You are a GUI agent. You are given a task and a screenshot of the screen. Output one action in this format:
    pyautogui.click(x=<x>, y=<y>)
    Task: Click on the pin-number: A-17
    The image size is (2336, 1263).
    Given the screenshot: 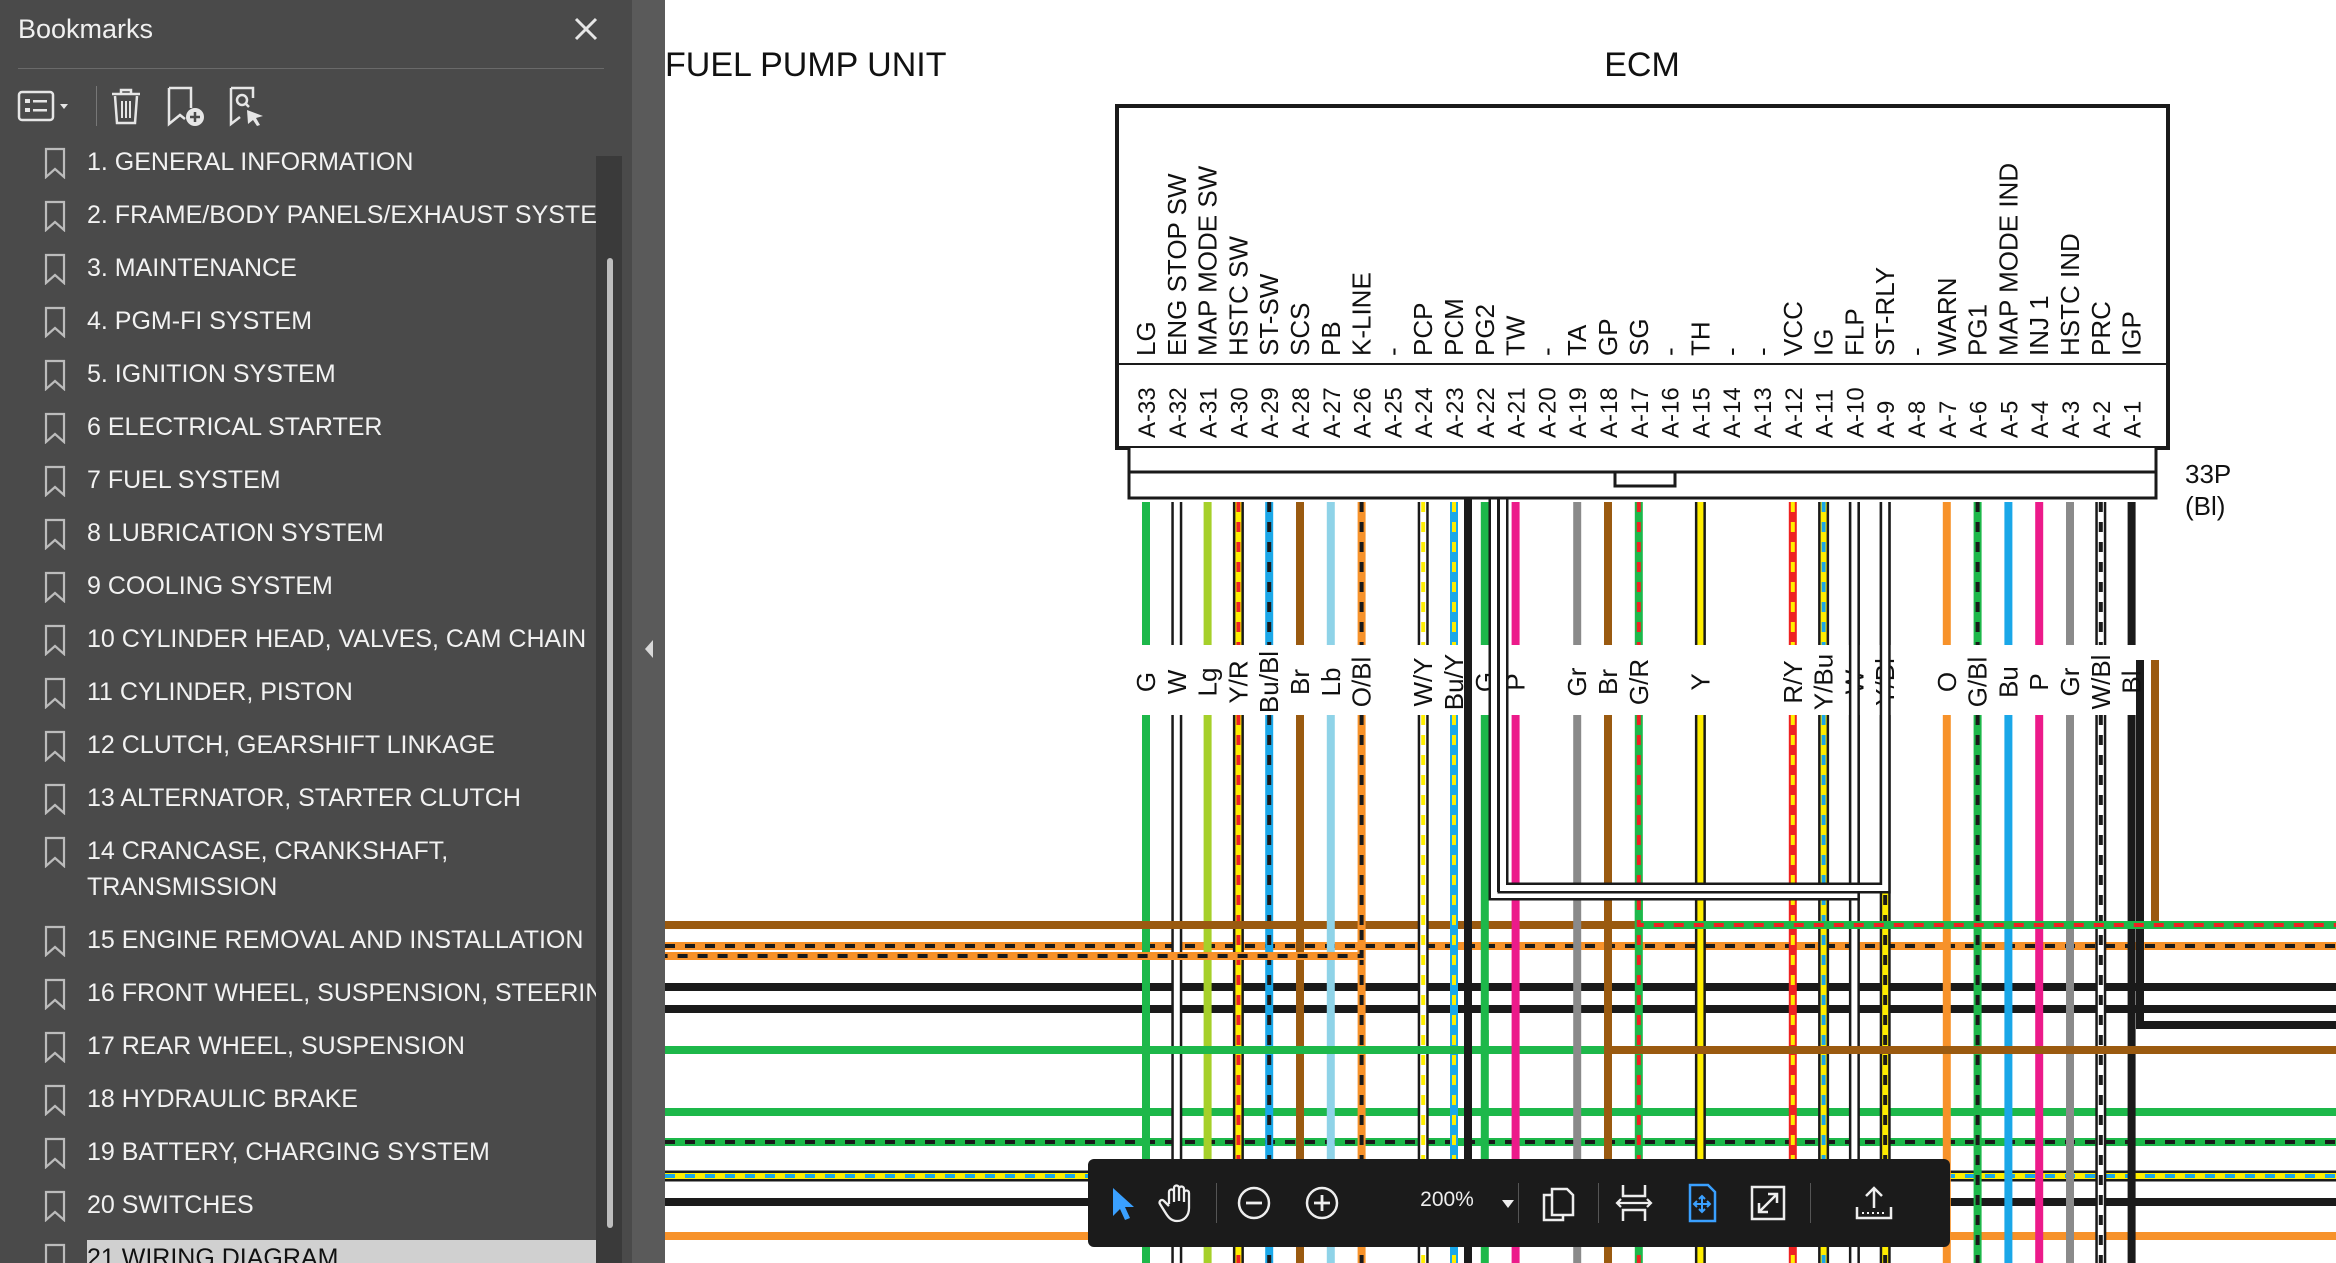 What is the action you would take?
    pyautogui.click(x=1640, y=412)
    